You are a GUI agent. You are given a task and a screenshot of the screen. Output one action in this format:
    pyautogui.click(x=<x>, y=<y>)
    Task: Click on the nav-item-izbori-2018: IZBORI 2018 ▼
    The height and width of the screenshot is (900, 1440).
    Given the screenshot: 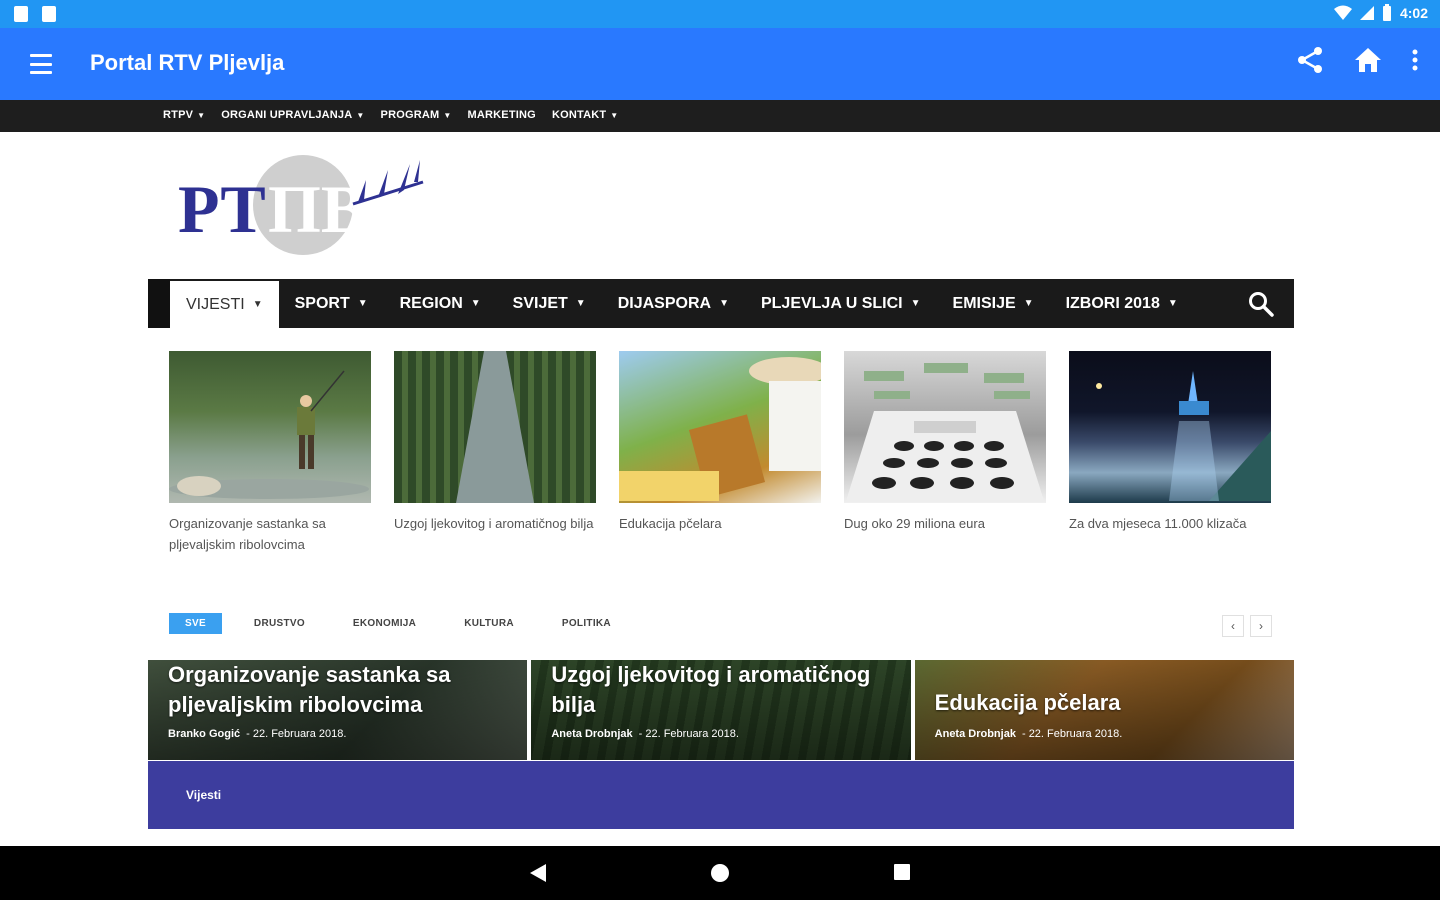 What is the action you would take?
    pyautogui.click(x=1122, y=303)
    